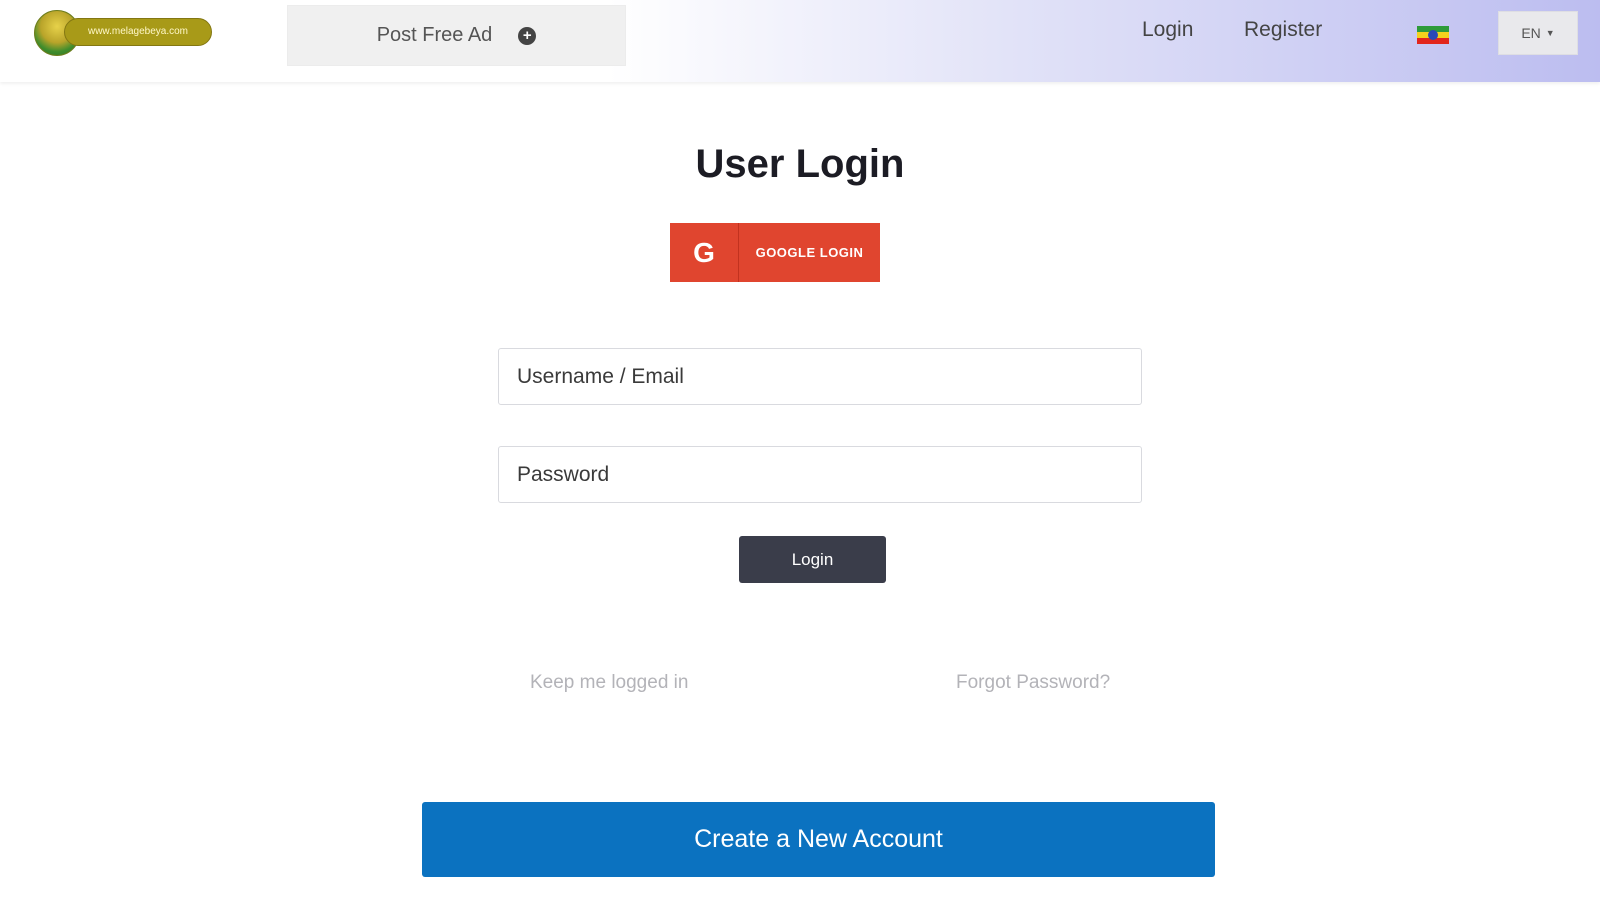 This screenshot has height=900, width=1600. I want to click on google-login-label: GOOGLE LOGIN, so click(809, 252).